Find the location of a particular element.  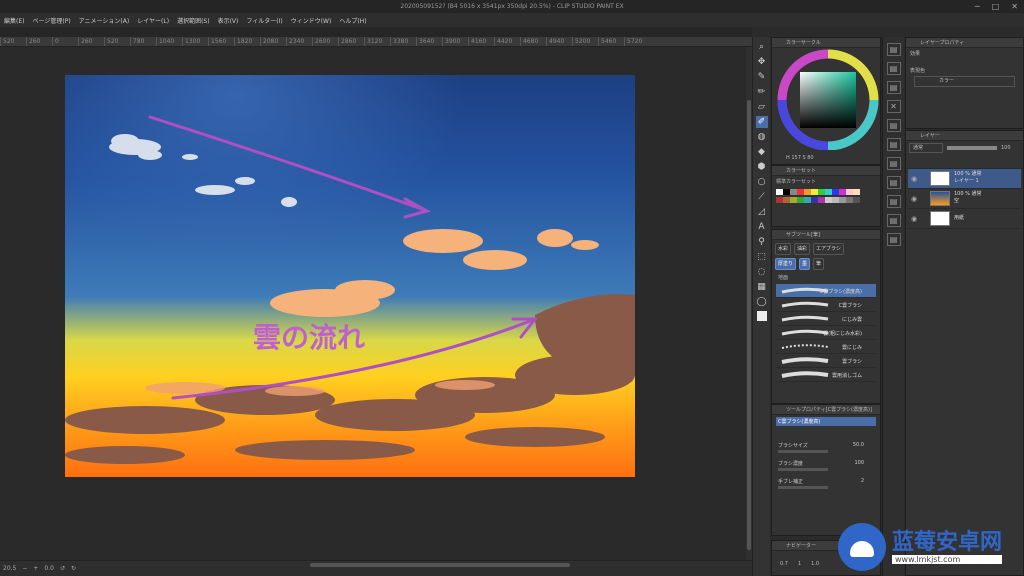

brush-item: C雲ブラシ is located at coordinates (826, 305).